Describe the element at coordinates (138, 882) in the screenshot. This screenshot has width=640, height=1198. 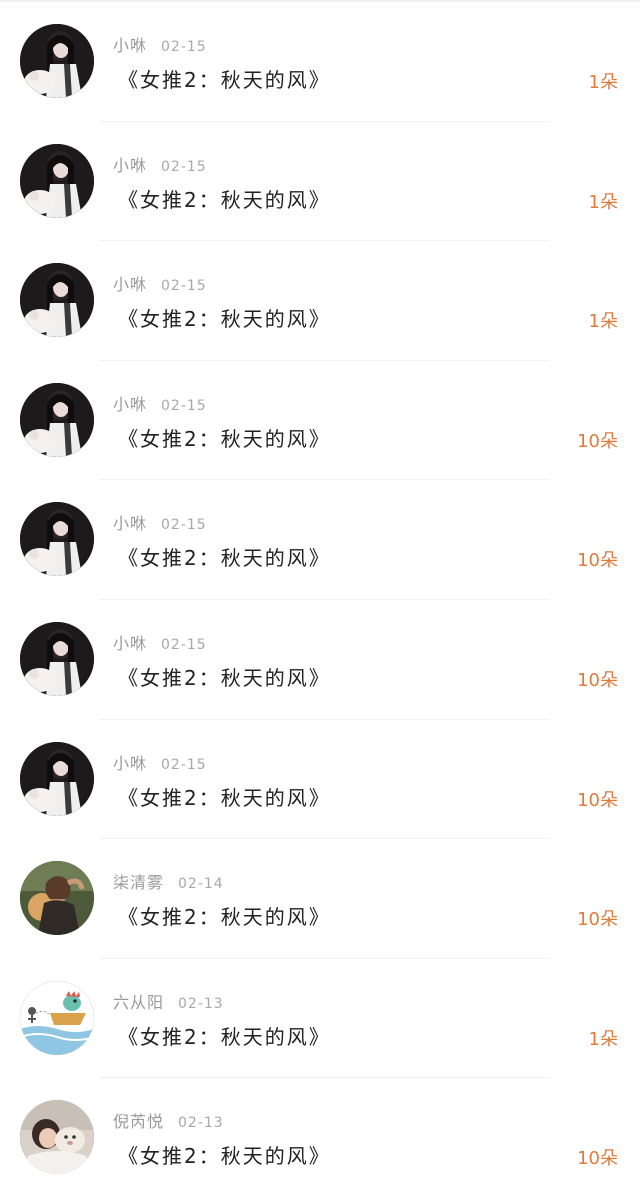
I see `user-name: 柒清雾` at that location.